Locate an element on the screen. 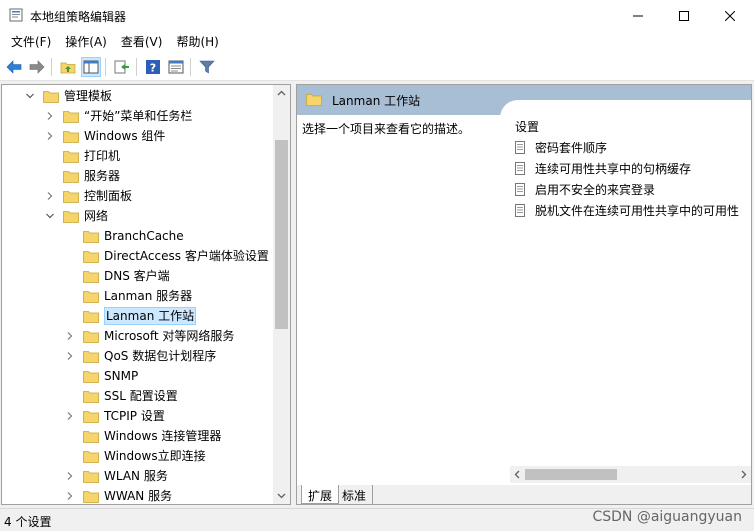 Image resolution: width=754 pixels, height=531 pixels. tree-item: “开始”菜单和任务栏 is located at coordinates (138, 116).